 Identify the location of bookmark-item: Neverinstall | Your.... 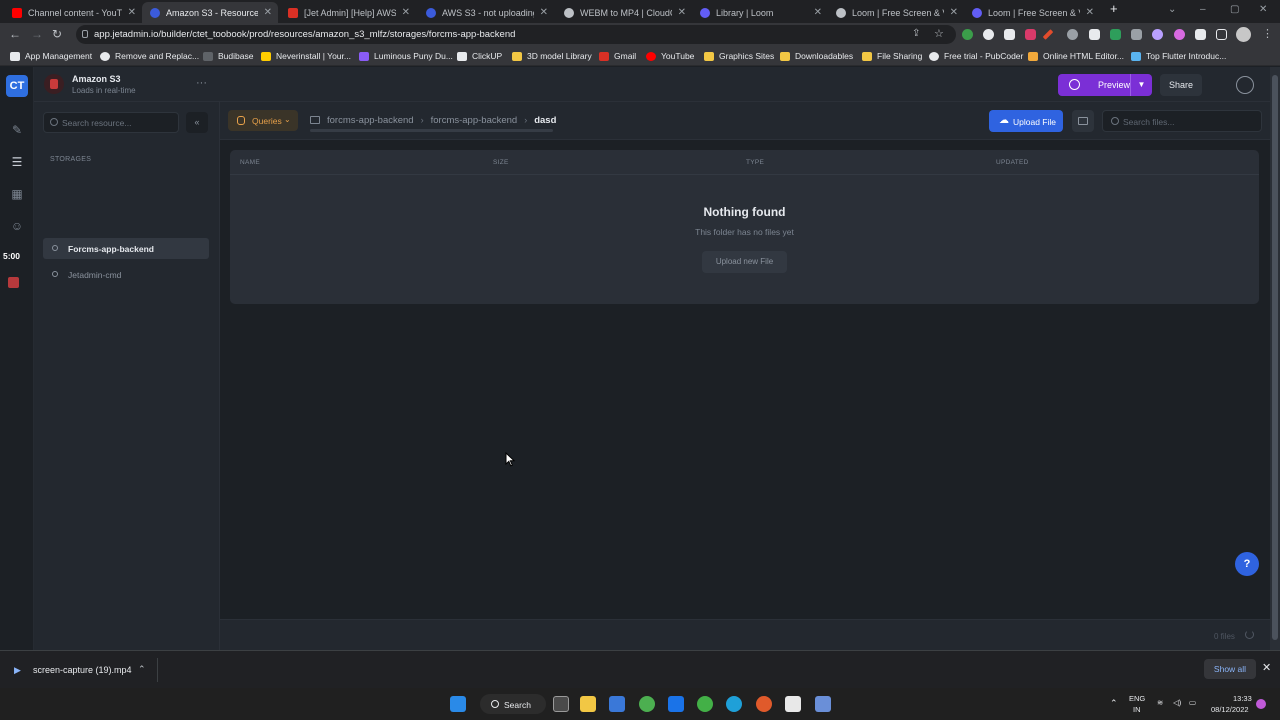
(306, 56).